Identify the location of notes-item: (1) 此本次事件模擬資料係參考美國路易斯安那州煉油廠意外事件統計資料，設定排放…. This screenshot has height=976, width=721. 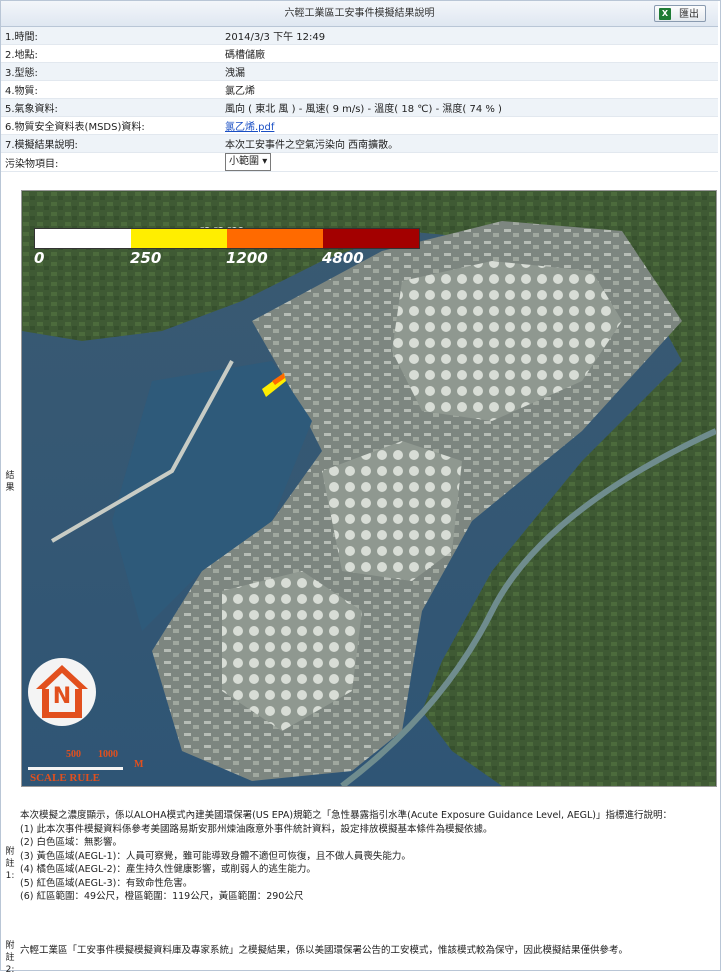
(256, 829).